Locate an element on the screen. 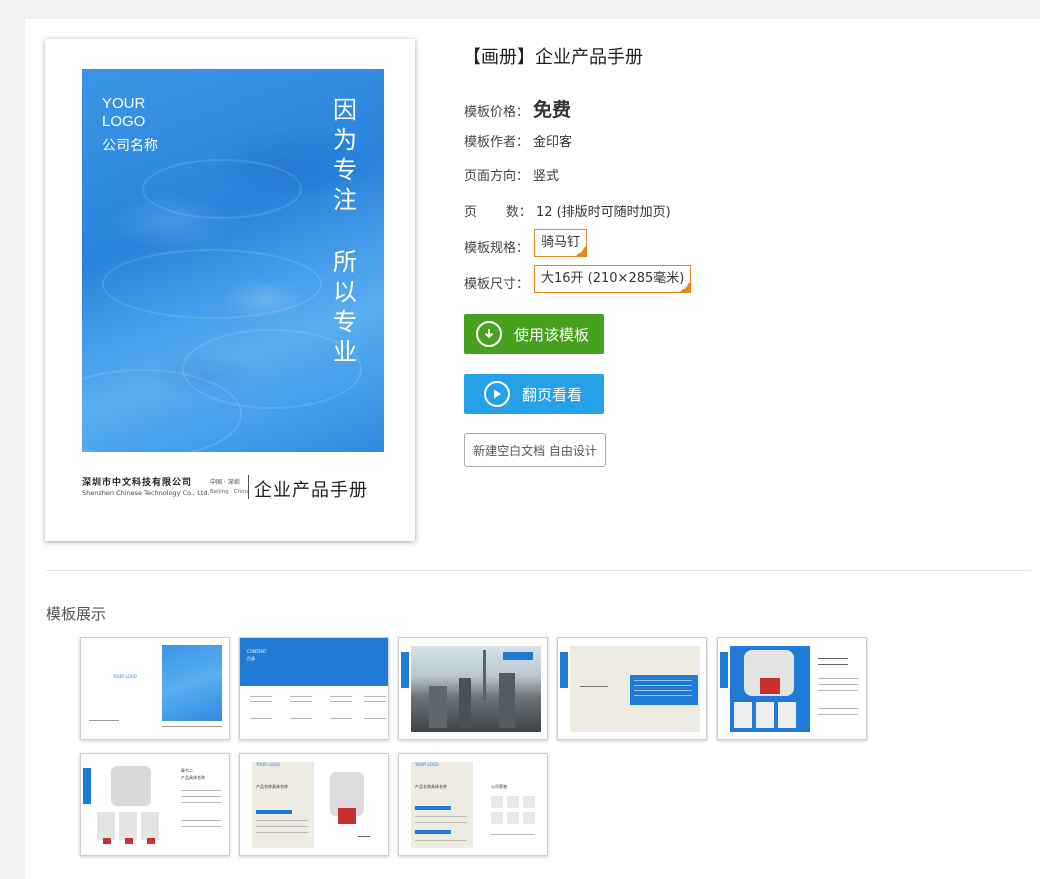 The image size is (1040, 879). cover-footer-location-cn: 中国 · 深圳 is located at coordinates (225, 482).